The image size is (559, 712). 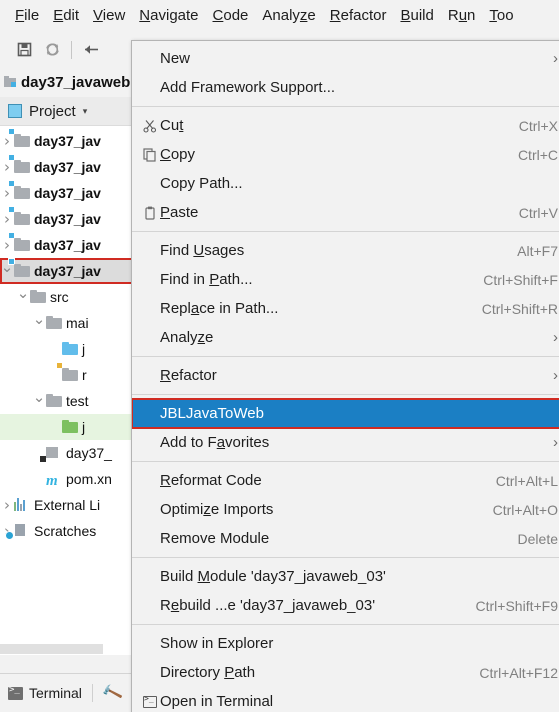 I want to click on project-view-icon, so click(x=15, y=111).